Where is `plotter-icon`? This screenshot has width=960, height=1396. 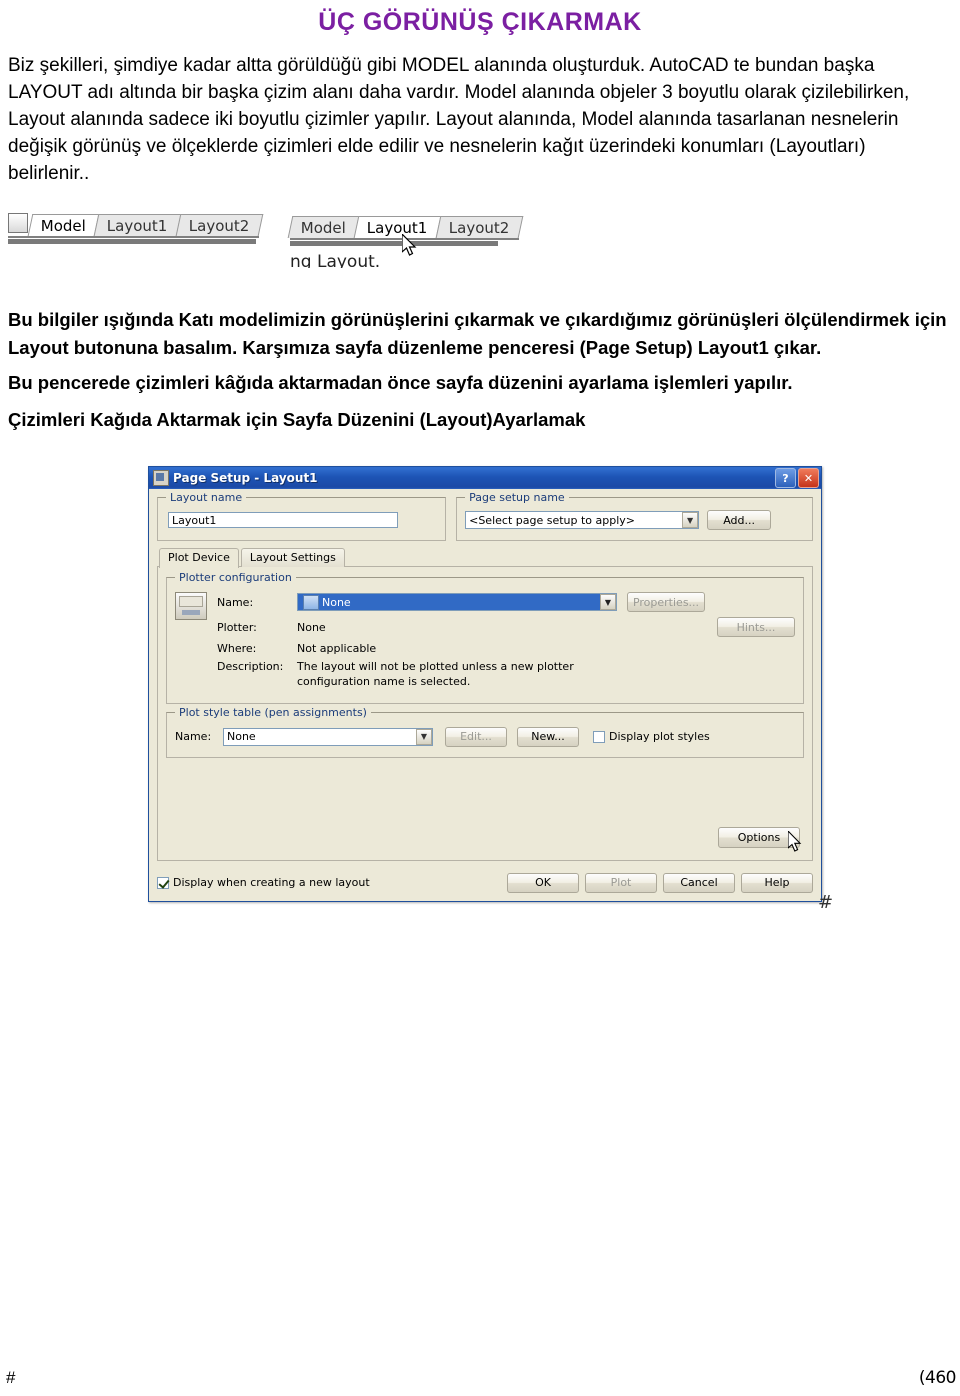 plotter-icon is located at coordinates (191, 606).